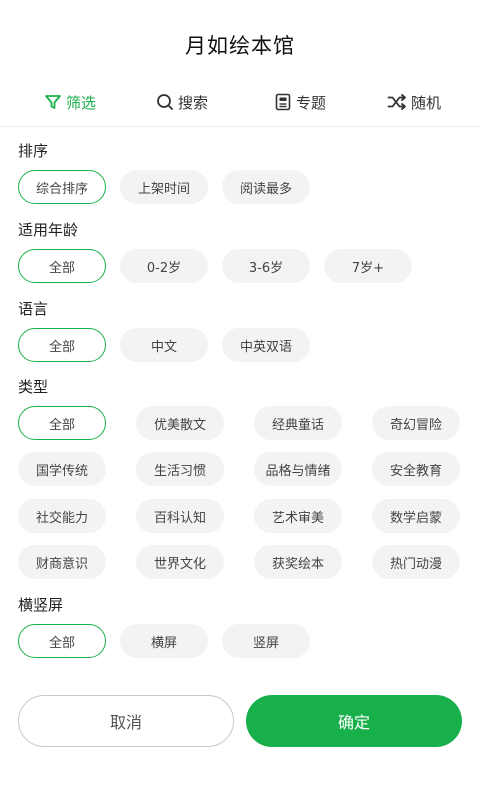  Describe the element at coordinates (33, 309) in the screenshot. I see `section-title-language: 语言` at that location.